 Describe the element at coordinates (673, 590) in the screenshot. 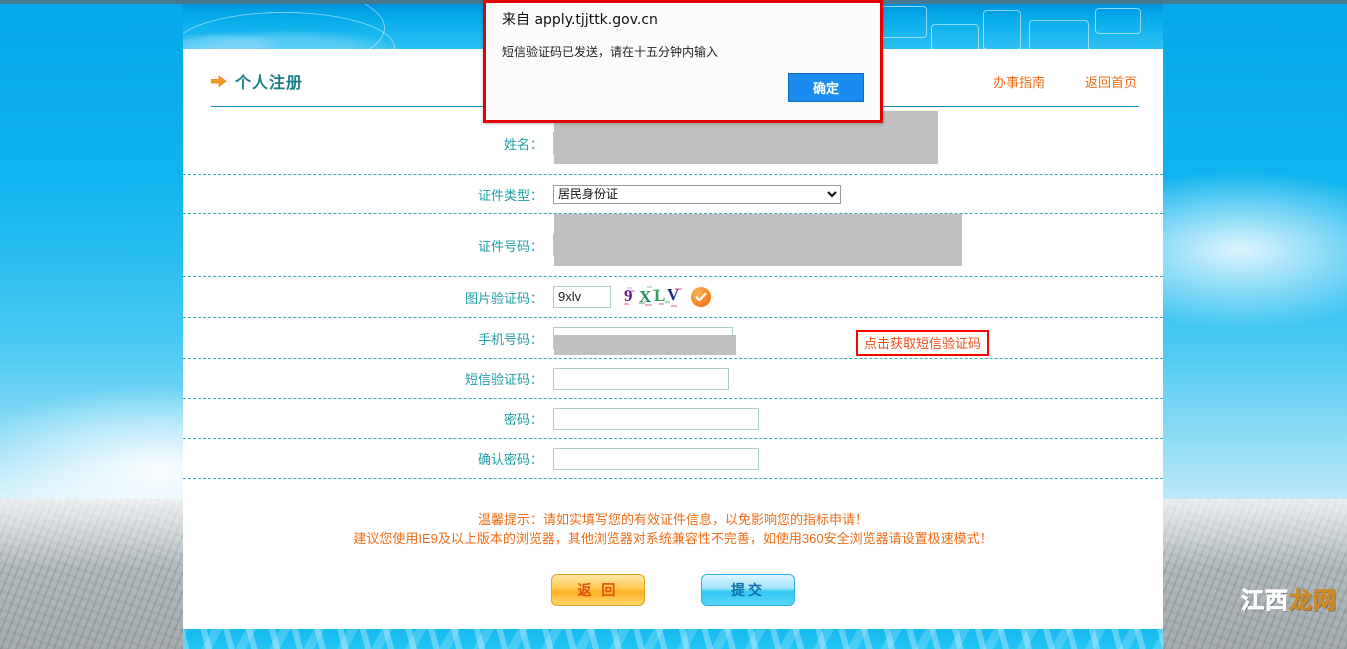

I see `form-actions: 返 回 提交` at that location.